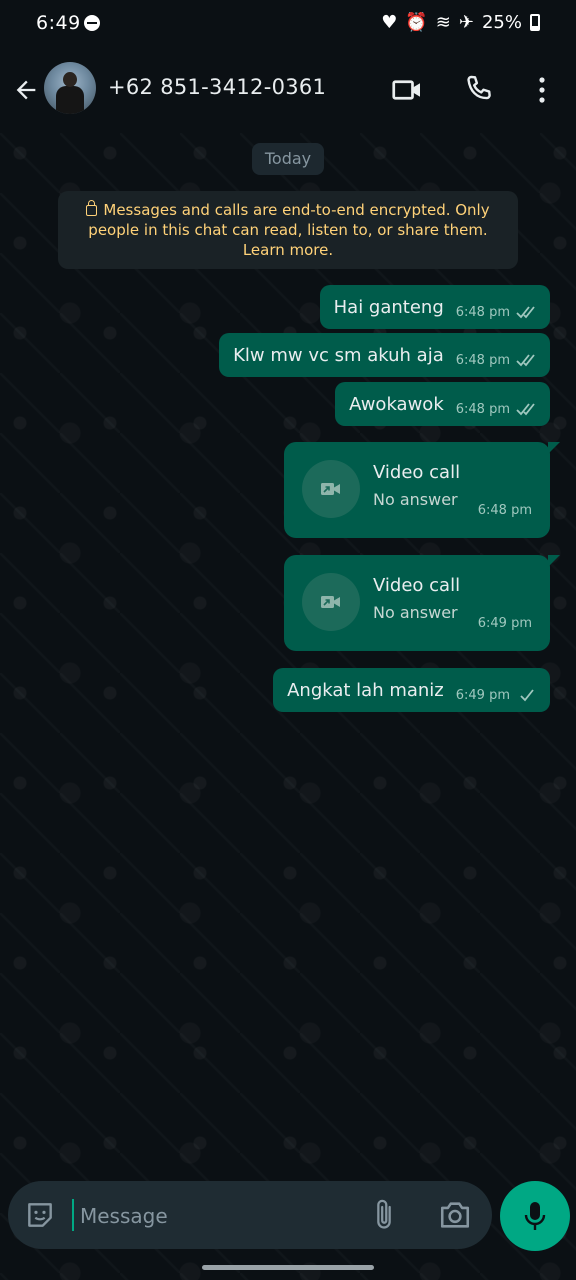 This screenshot has height=1280, width=576. What do you see at coordinates (73, 1215) in the screenshot?
I see `text-cursor` at bounding box center [73, 1215].